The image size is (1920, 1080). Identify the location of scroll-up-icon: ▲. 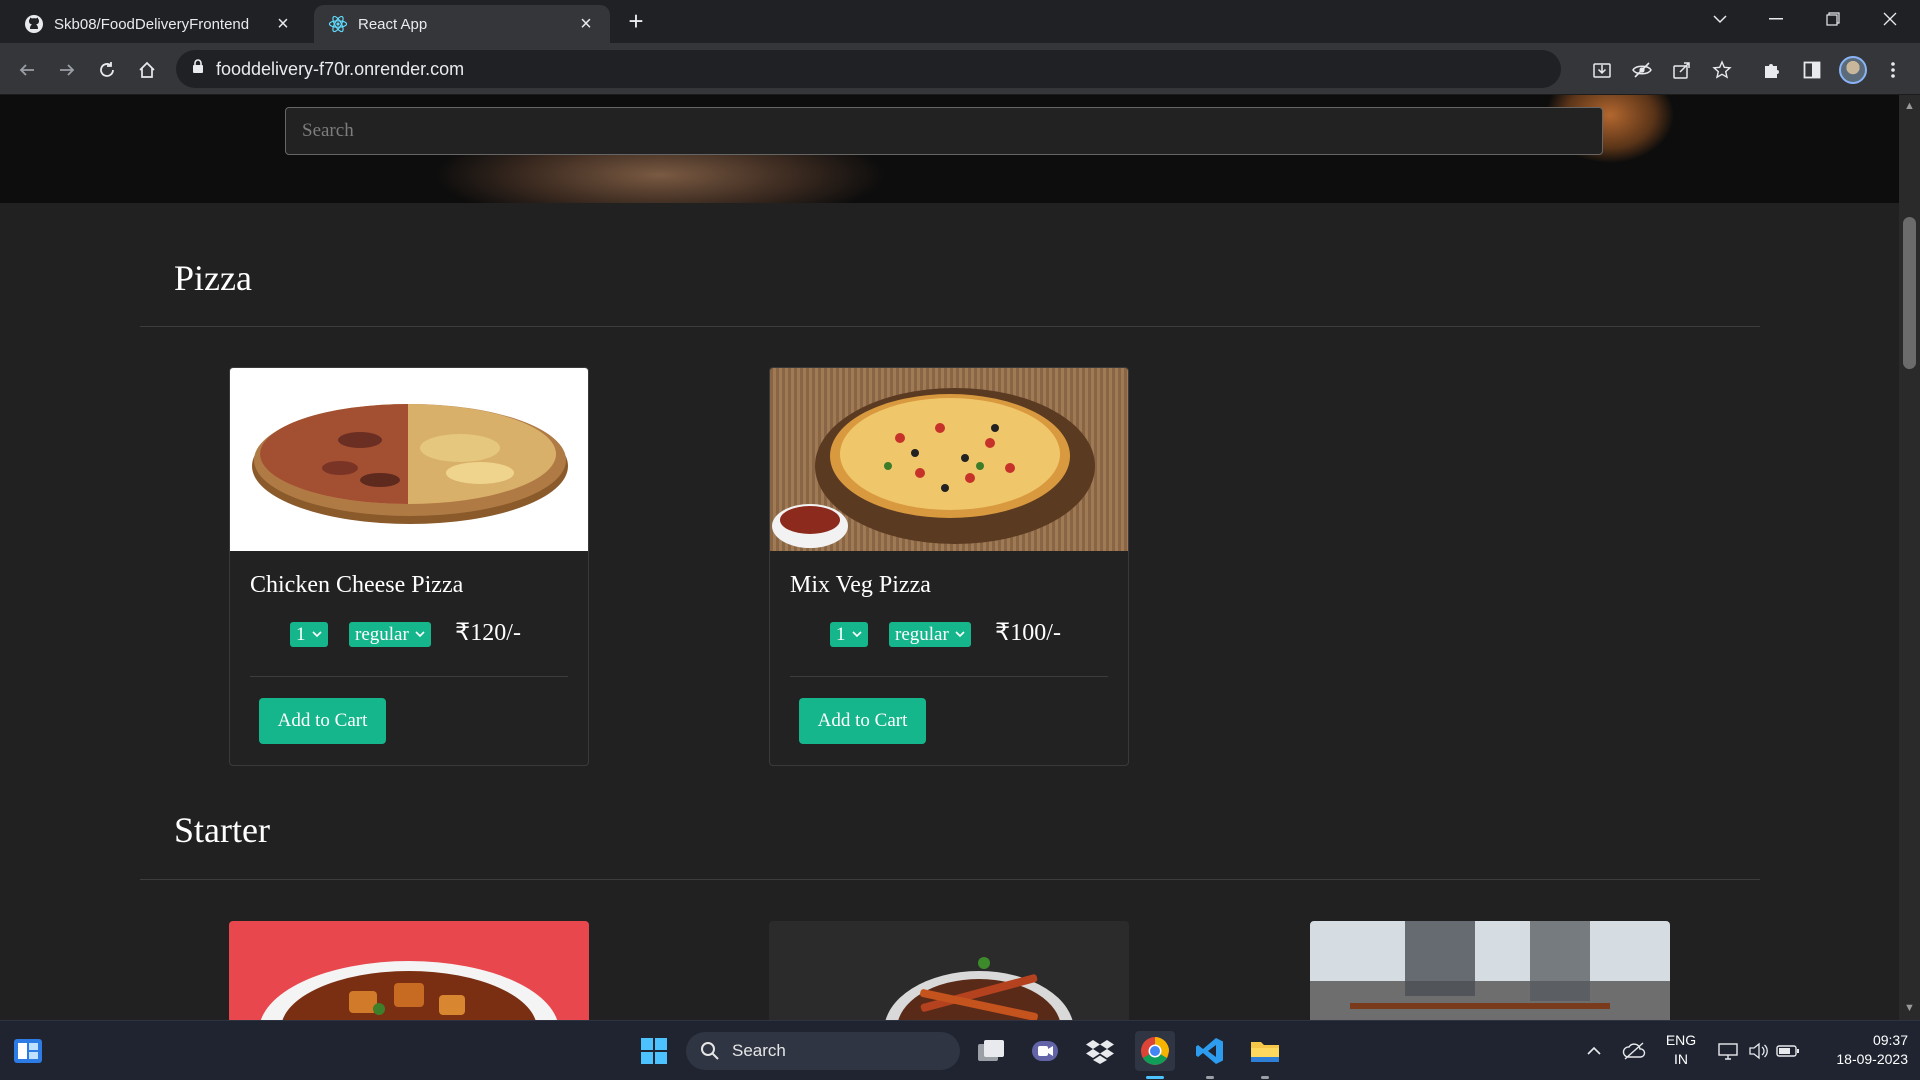
(1909, 106).